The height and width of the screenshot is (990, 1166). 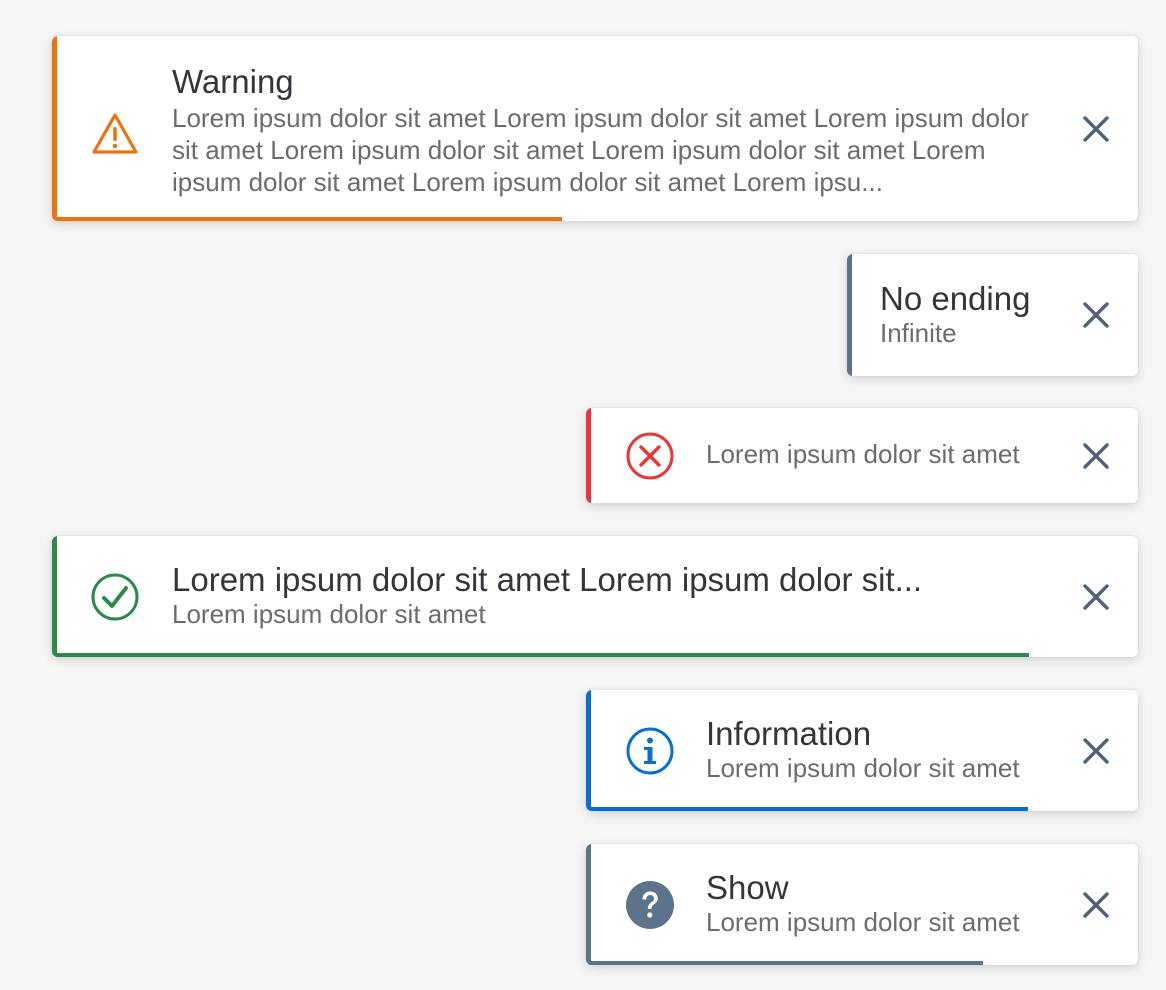 I want to click on info-icon, so click(x=650, y=751).